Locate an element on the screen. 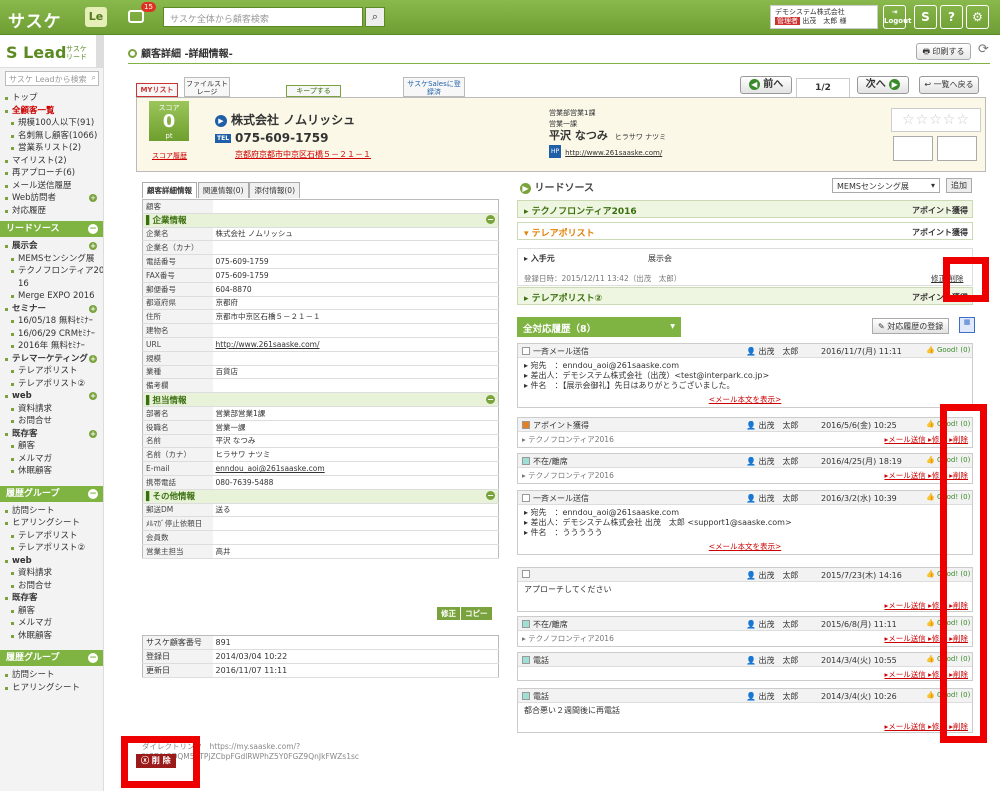  print-button: 🖶 印刷する is located at coordinates (943, 51).